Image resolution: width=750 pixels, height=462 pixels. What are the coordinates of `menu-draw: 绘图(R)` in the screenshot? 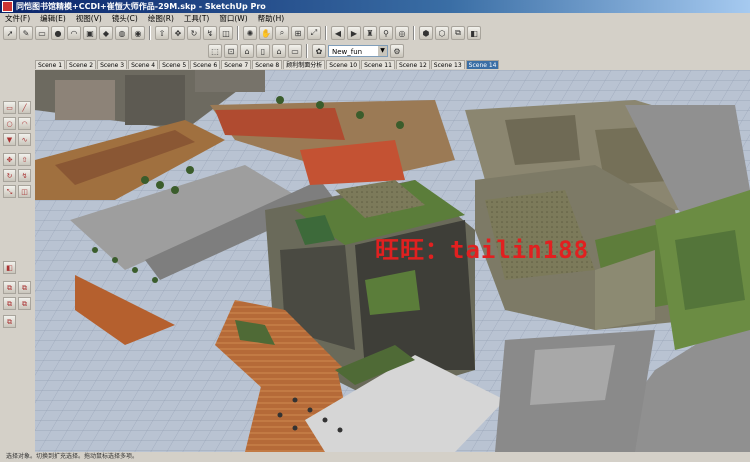 It's located at (161, 18).